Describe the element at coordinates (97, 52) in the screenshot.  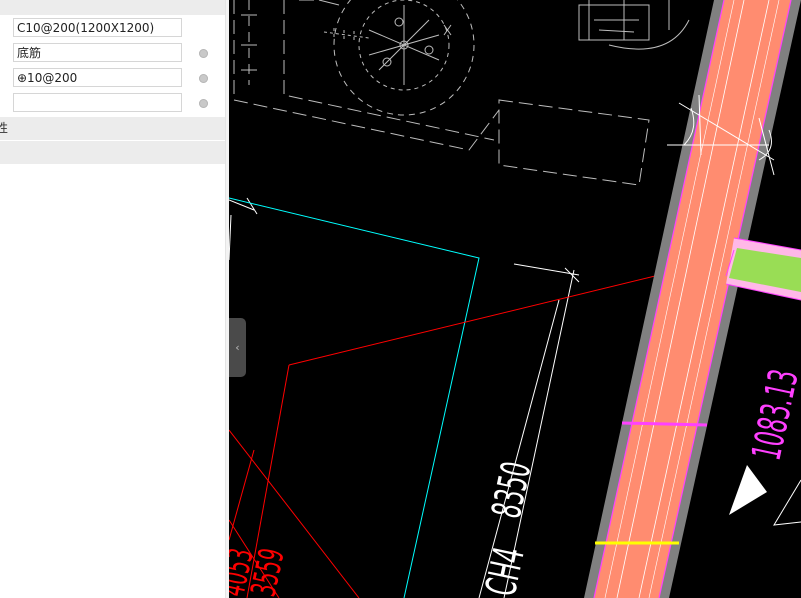
I see `rebar-type-field: 底筋` at that location.